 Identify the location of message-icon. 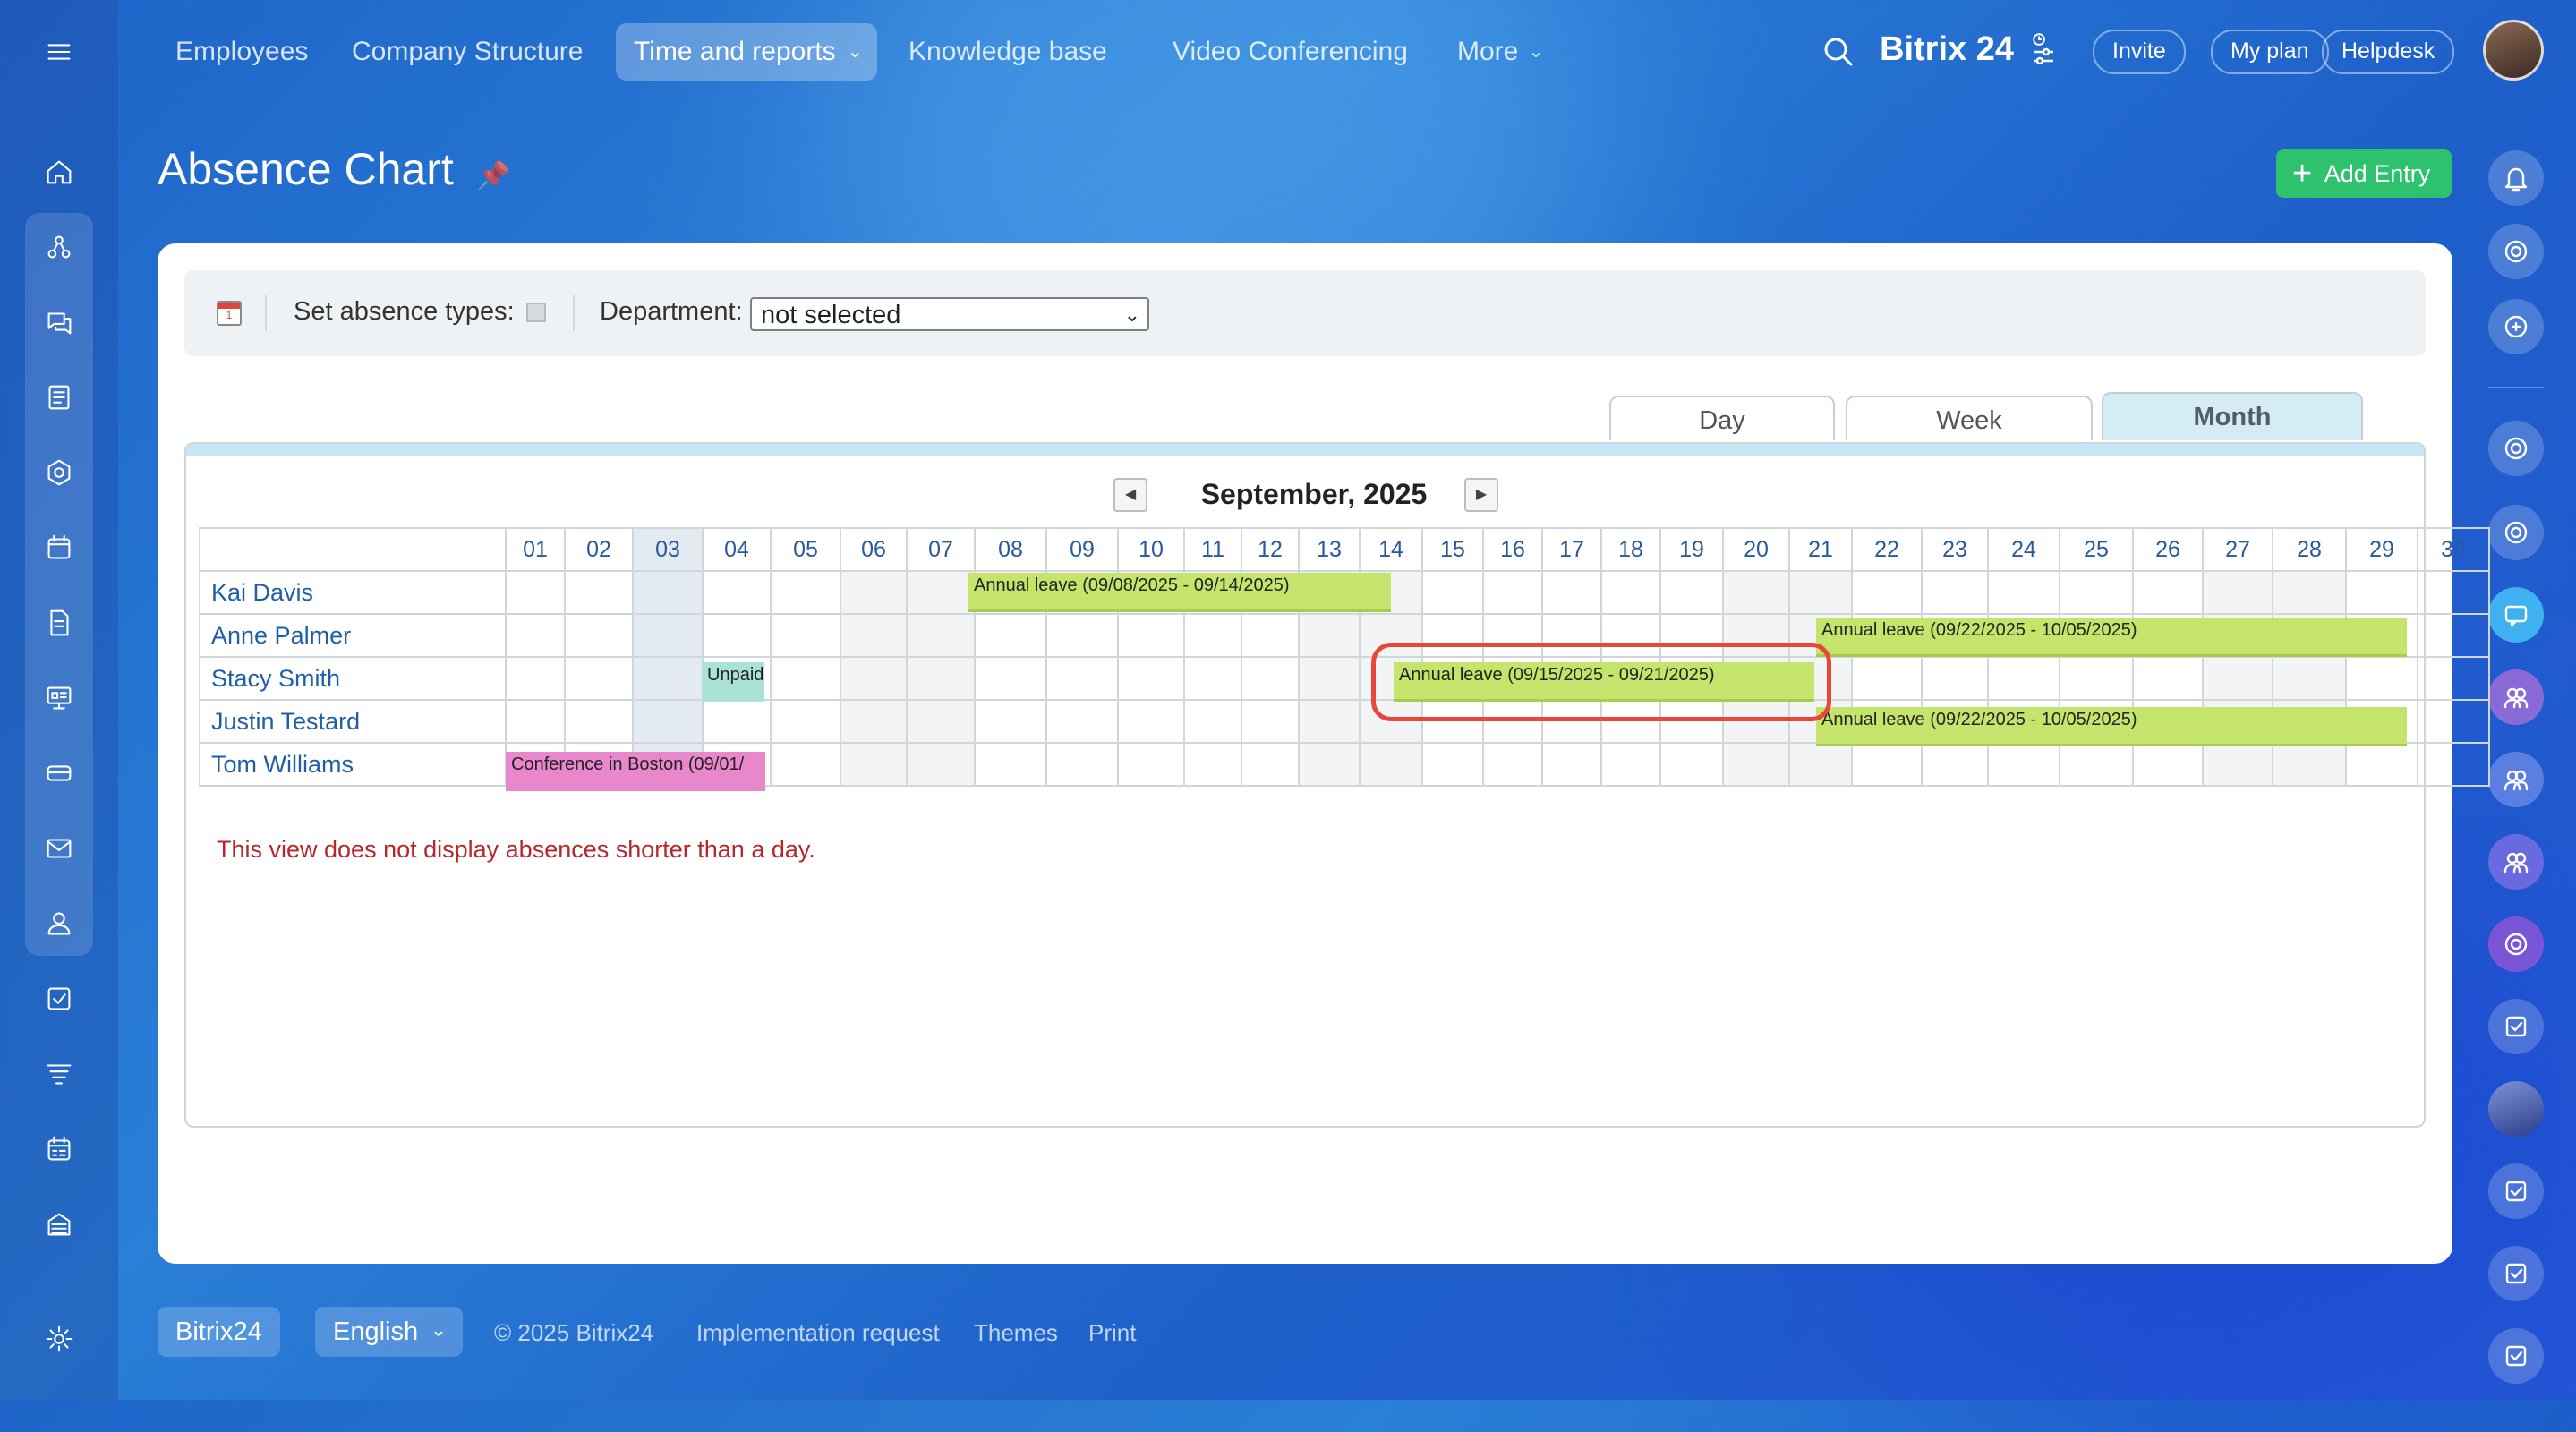
(2516, 615).